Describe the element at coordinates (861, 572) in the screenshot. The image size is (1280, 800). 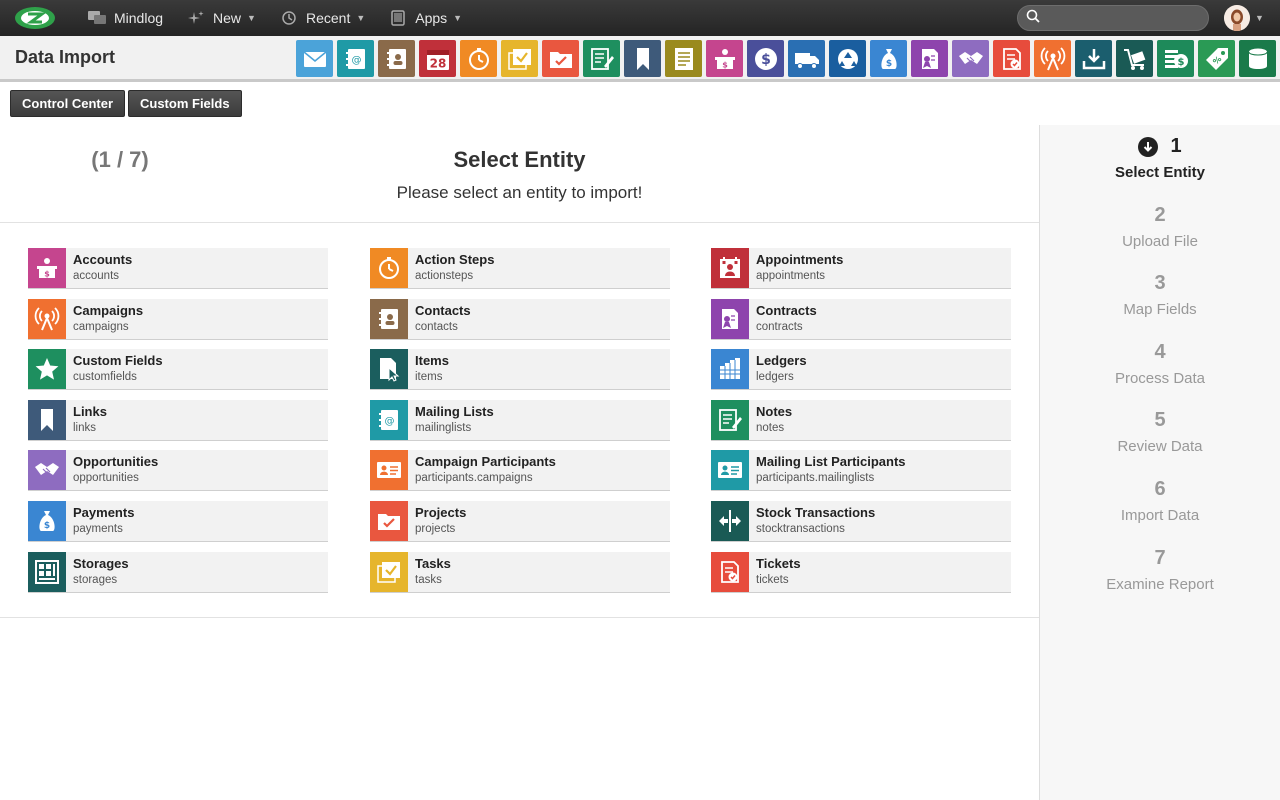
I see `entity-tickets: Tickets tickets` at that location.